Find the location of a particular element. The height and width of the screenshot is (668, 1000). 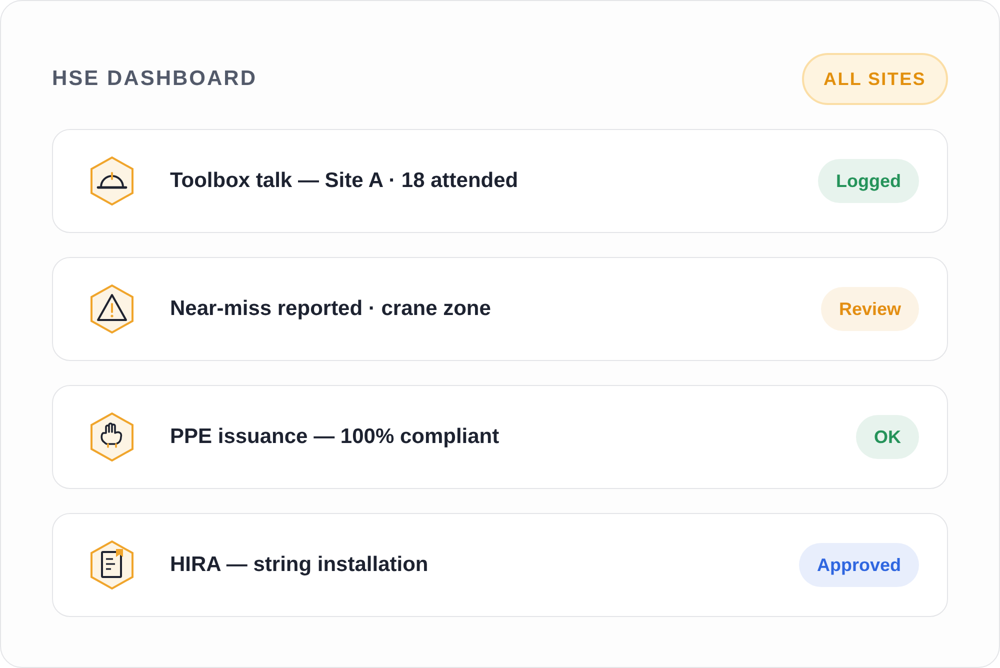

sites-filter: ALL SITES is located at coordinates (875, 79).